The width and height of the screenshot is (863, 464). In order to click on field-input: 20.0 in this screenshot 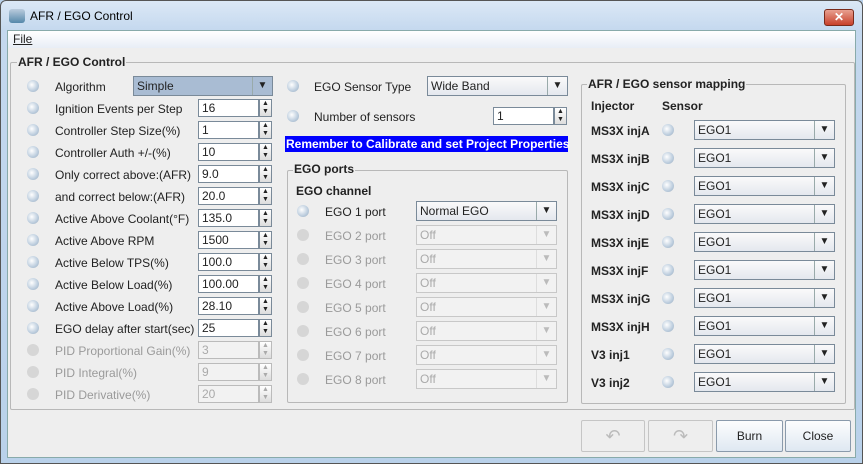, I will do `click(228, 196)`.